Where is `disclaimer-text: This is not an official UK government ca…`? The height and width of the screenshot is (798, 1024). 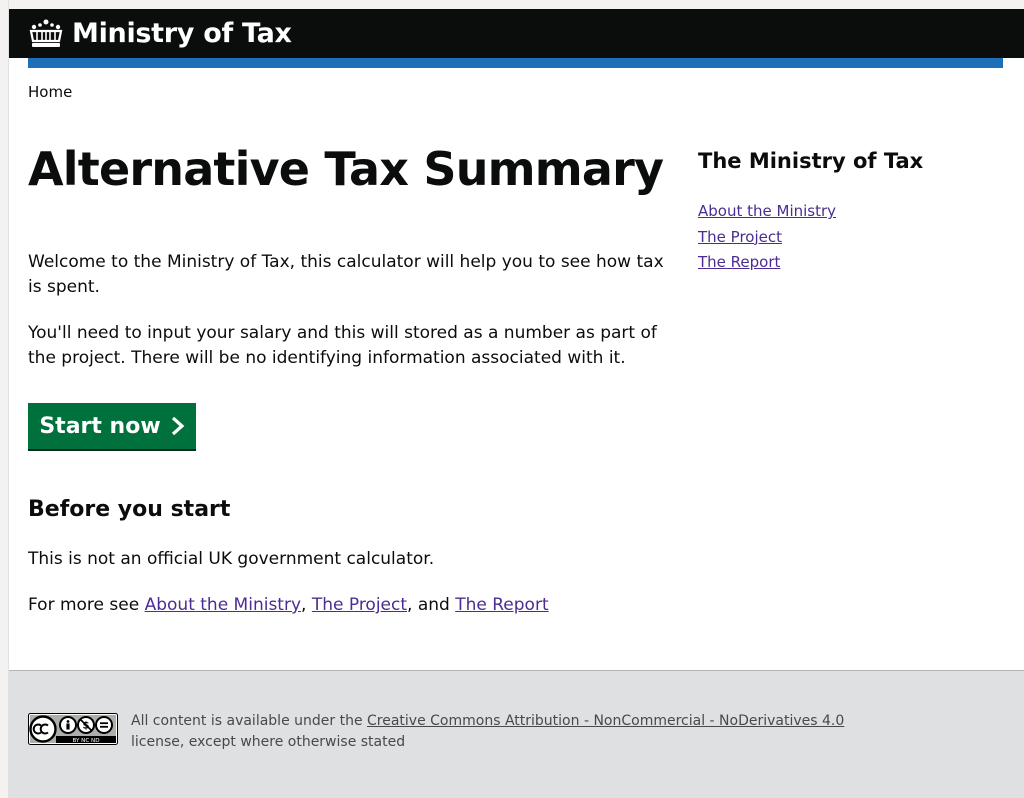
disclaimer-text: This is not an official UK government ca… is located at coordinates (231, 559).